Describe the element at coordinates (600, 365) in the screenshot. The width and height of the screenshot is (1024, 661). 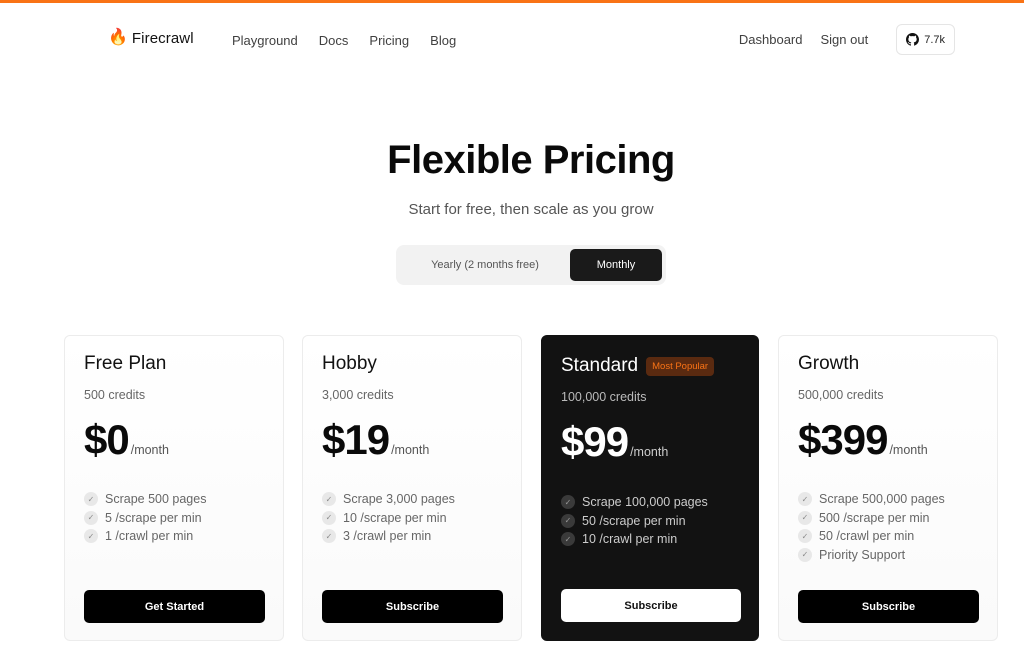
I see `plan-name-text: Standard` at that location.